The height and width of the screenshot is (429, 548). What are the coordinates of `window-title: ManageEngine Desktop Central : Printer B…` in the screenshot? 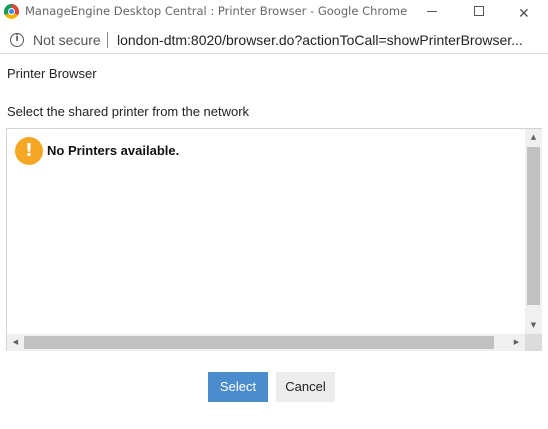 It's located at (216, 11).